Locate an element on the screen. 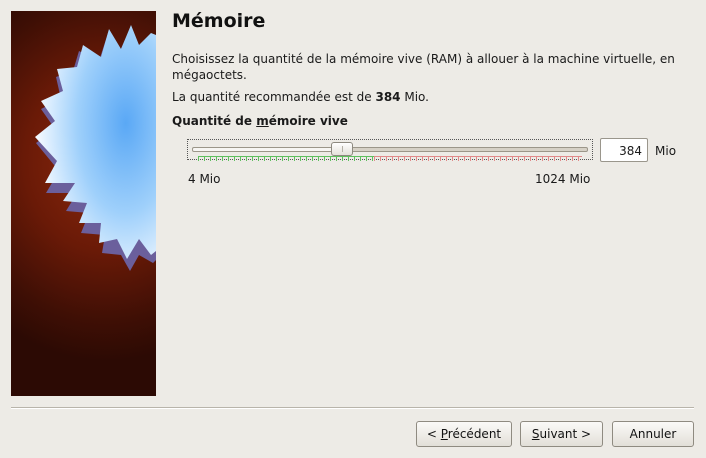 This screenshot has width=706, height=458. memory-size-label: Quantité de mémoire vive is located at coordinates (260, 121).